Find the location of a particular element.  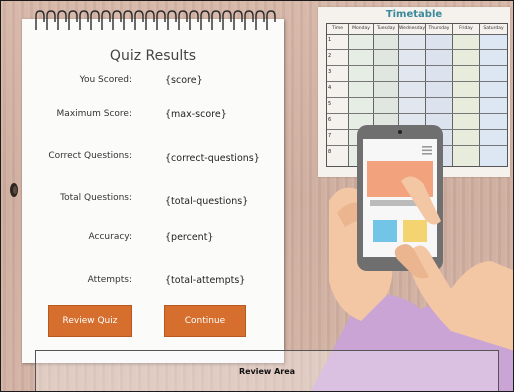

pin-icon is located at coordinates (14, 190).